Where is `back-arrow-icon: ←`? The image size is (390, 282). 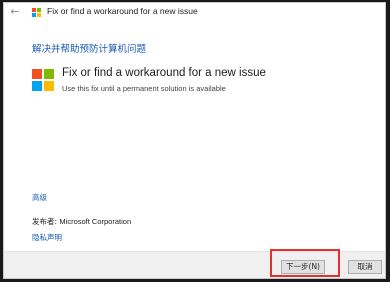 back-arrow-icon: ← is located at coordinates (15, 12).